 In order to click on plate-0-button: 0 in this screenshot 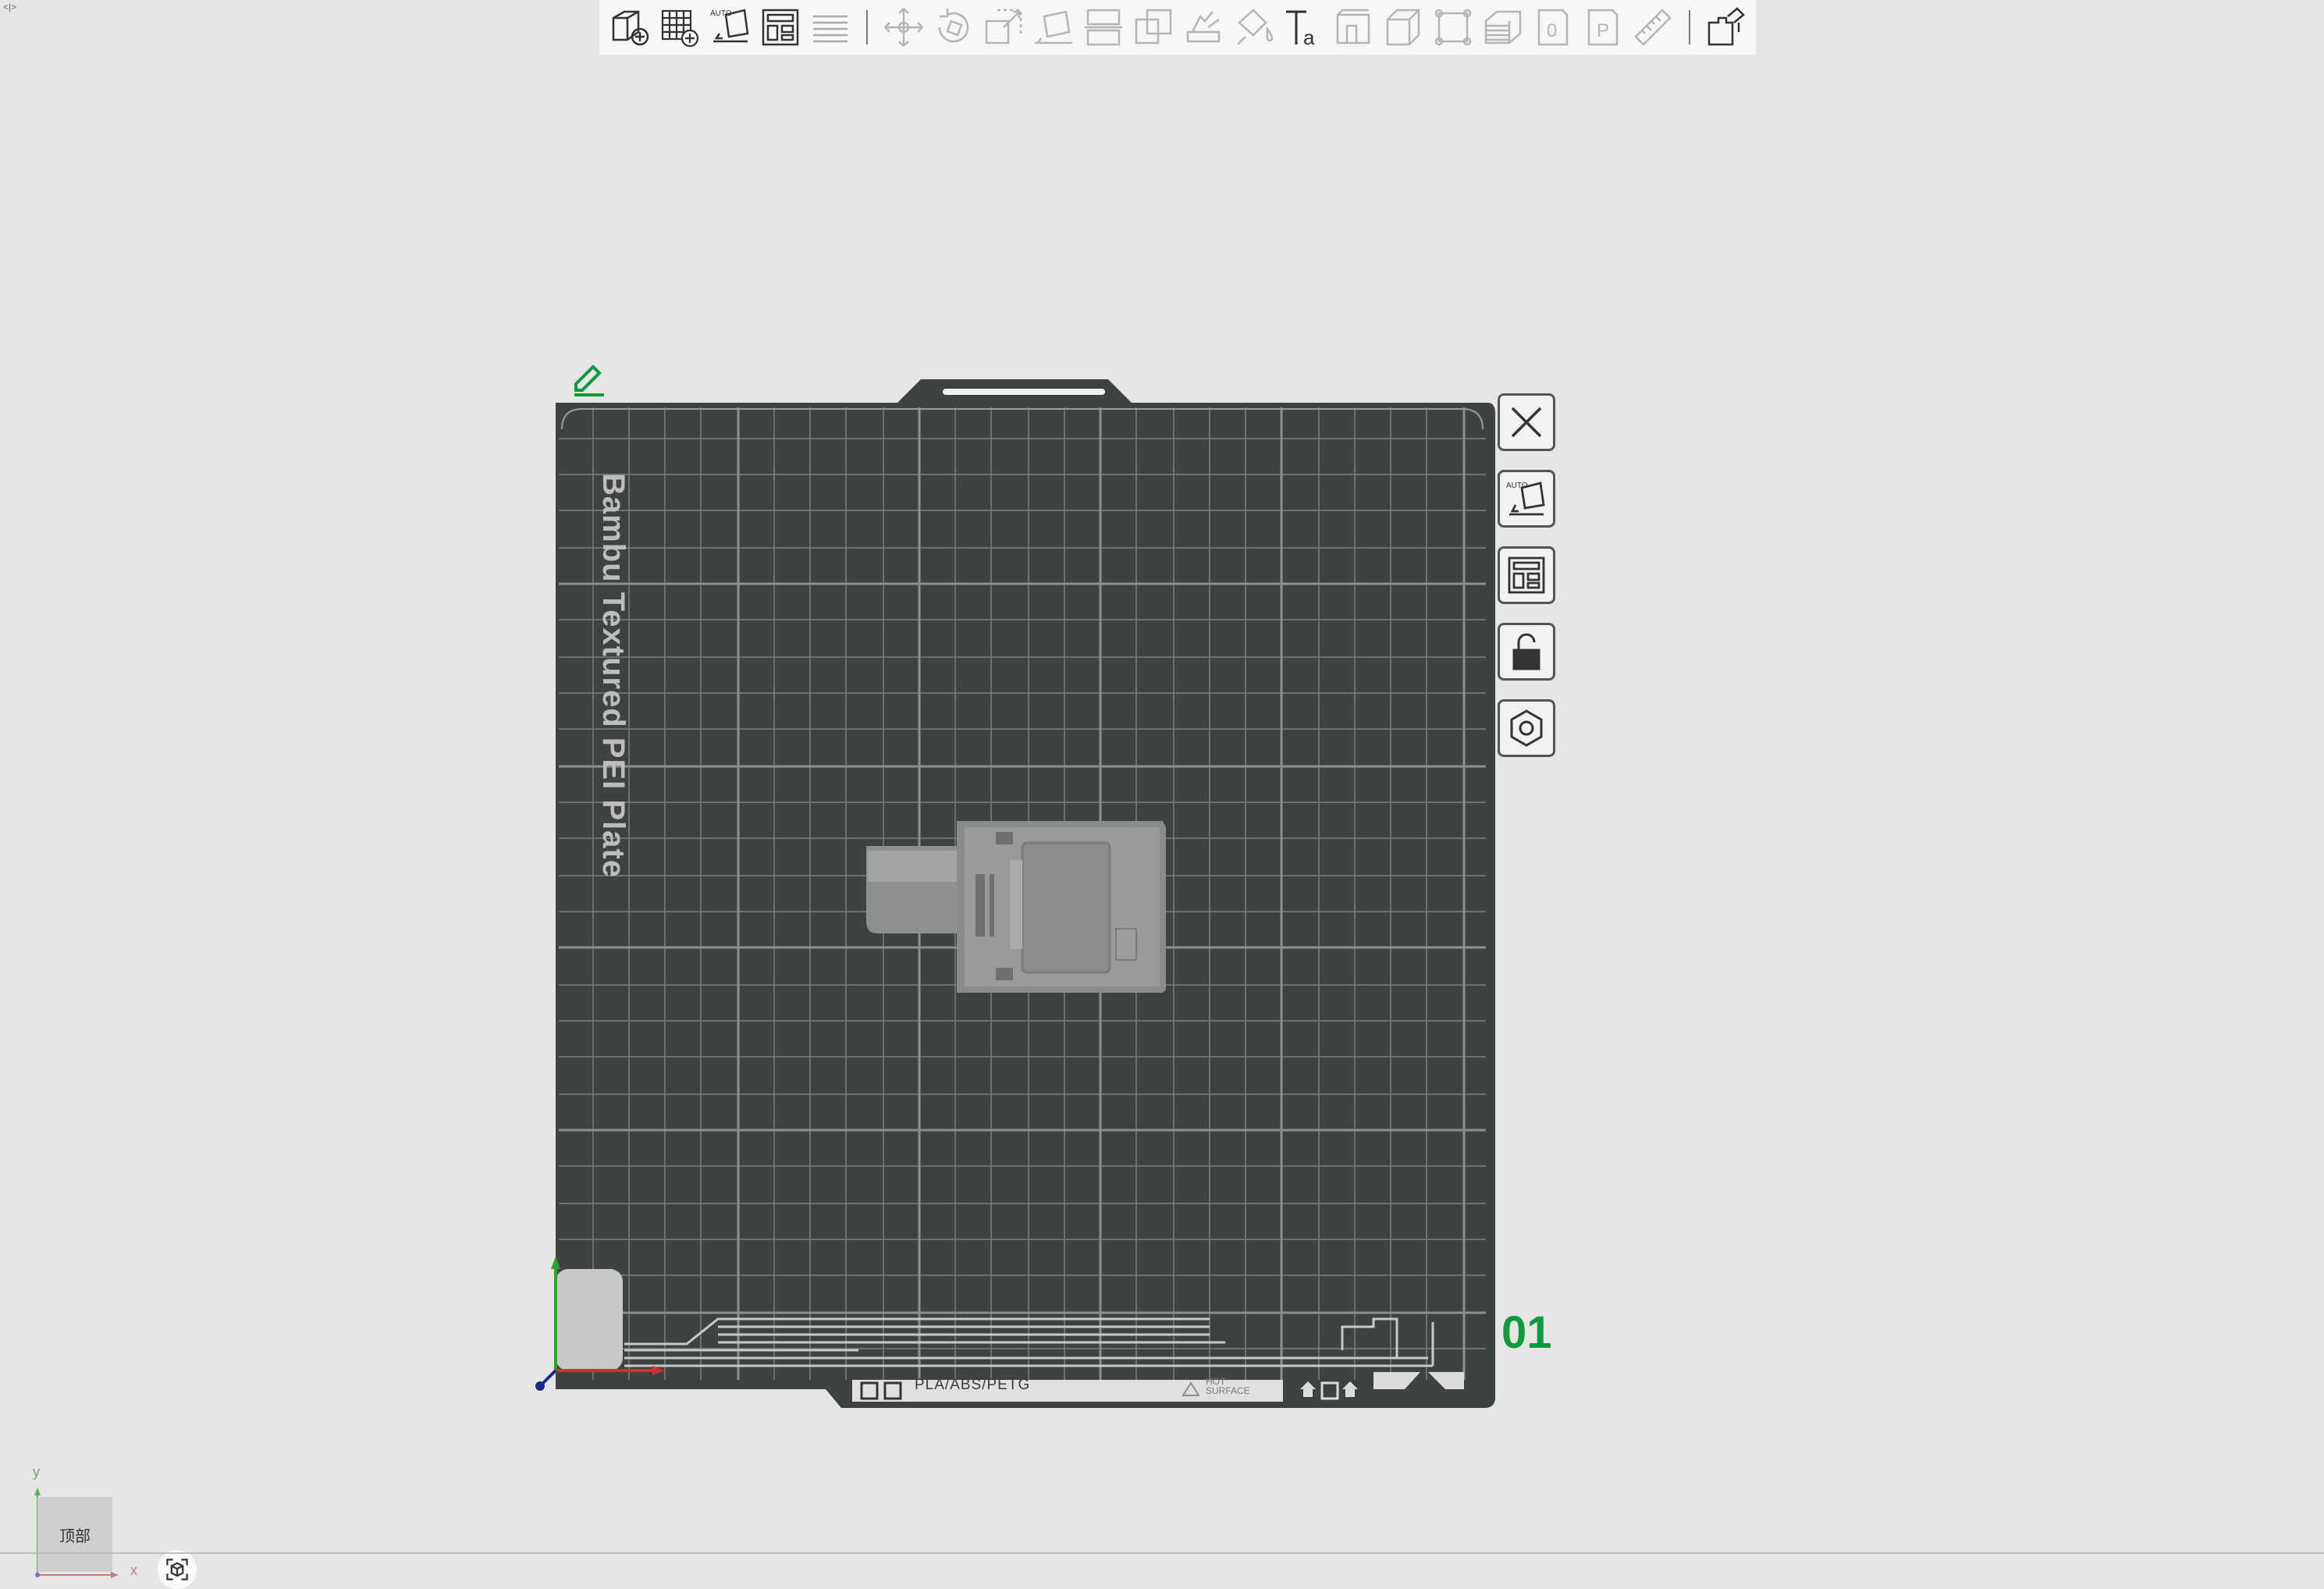, I will do `click(1553, 27)`.